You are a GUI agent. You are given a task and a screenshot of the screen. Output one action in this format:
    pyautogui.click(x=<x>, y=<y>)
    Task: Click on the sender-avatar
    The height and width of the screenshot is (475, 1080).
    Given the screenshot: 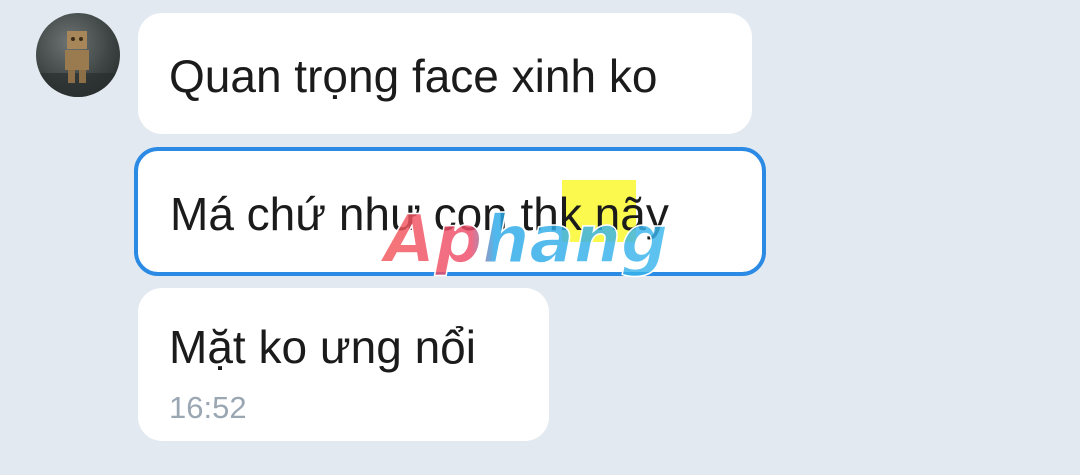 What is the action you would take?
    pyautogui.click(x=78, y=55)
    